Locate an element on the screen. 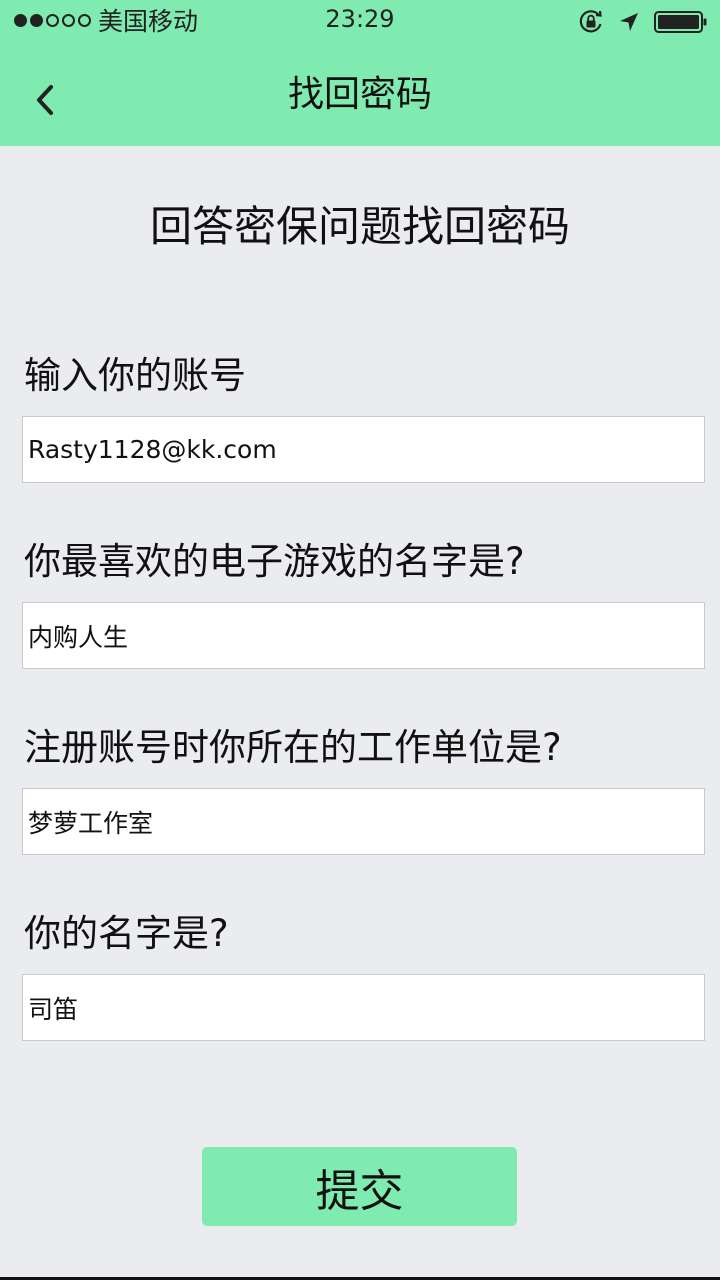 This screenshot has height=1280, width=720. signal-strength-icon is located at coordinates (52, 20).